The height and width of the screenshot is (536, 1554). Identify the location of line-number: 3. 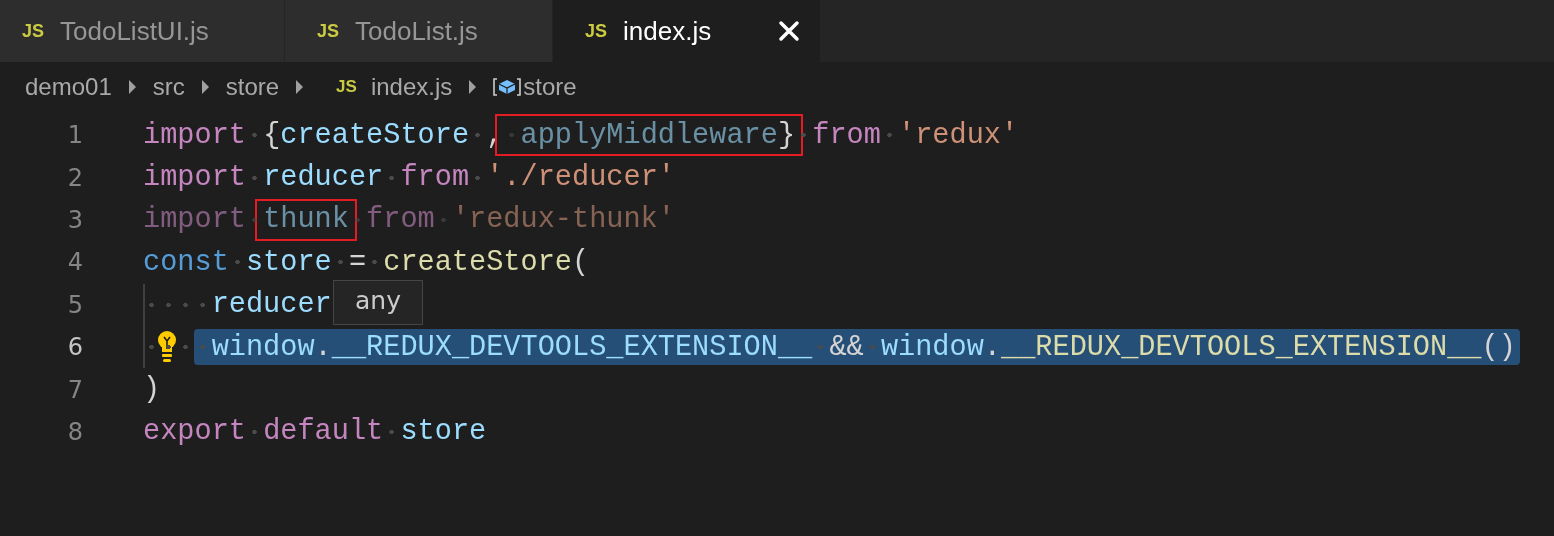
(74, 219).